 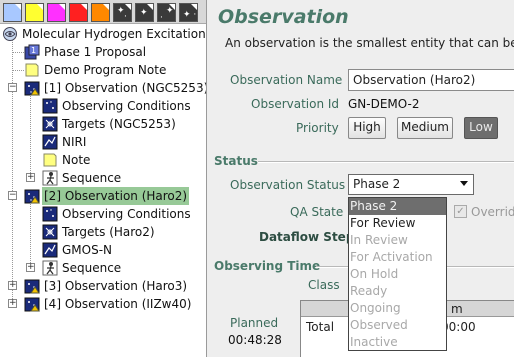 What do you see at coordinates (267, 266) in the screenshot?
I see `observing-time-section-title: Observing Time` at bounding box center [267, 266].